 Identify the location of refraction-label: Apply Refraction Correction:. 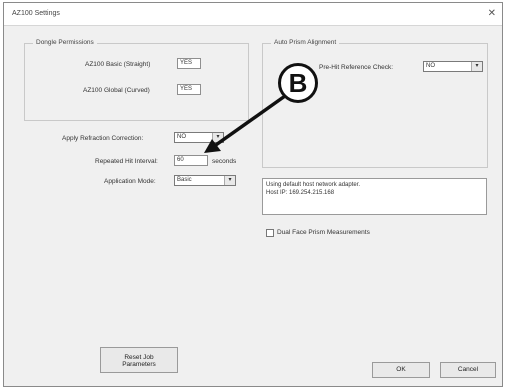
(103, 138).